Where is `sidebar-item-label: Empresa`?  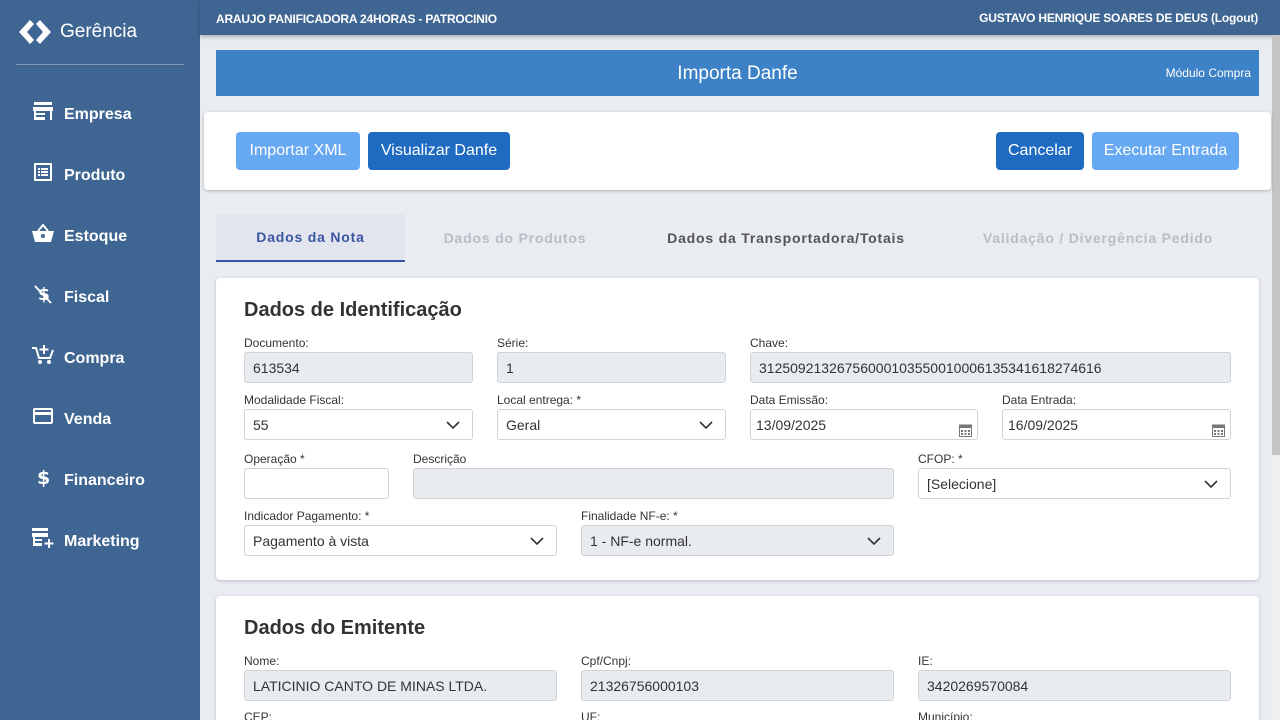 sidebar-item-label: Empresa is located at coordinates (98, 114).